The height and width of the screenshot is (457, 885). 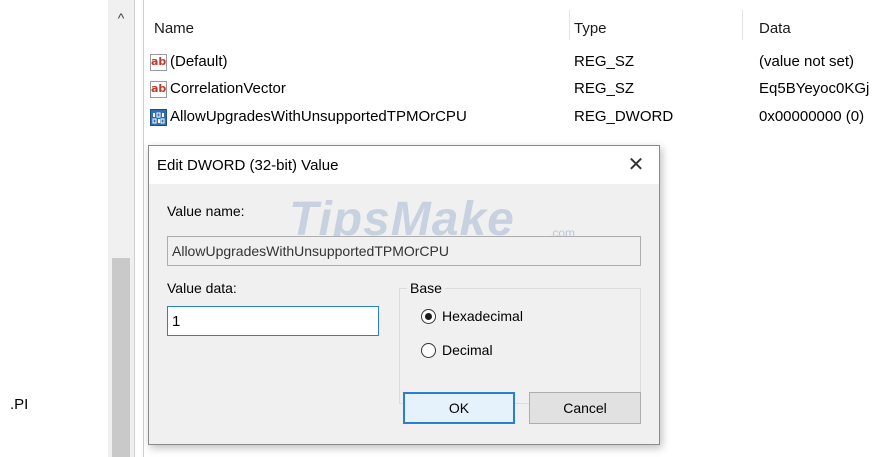 What do you see at coordinates (428, 350) in the screenshot?
I see `radio-unselected-icon` at bounding box center [428, 350].